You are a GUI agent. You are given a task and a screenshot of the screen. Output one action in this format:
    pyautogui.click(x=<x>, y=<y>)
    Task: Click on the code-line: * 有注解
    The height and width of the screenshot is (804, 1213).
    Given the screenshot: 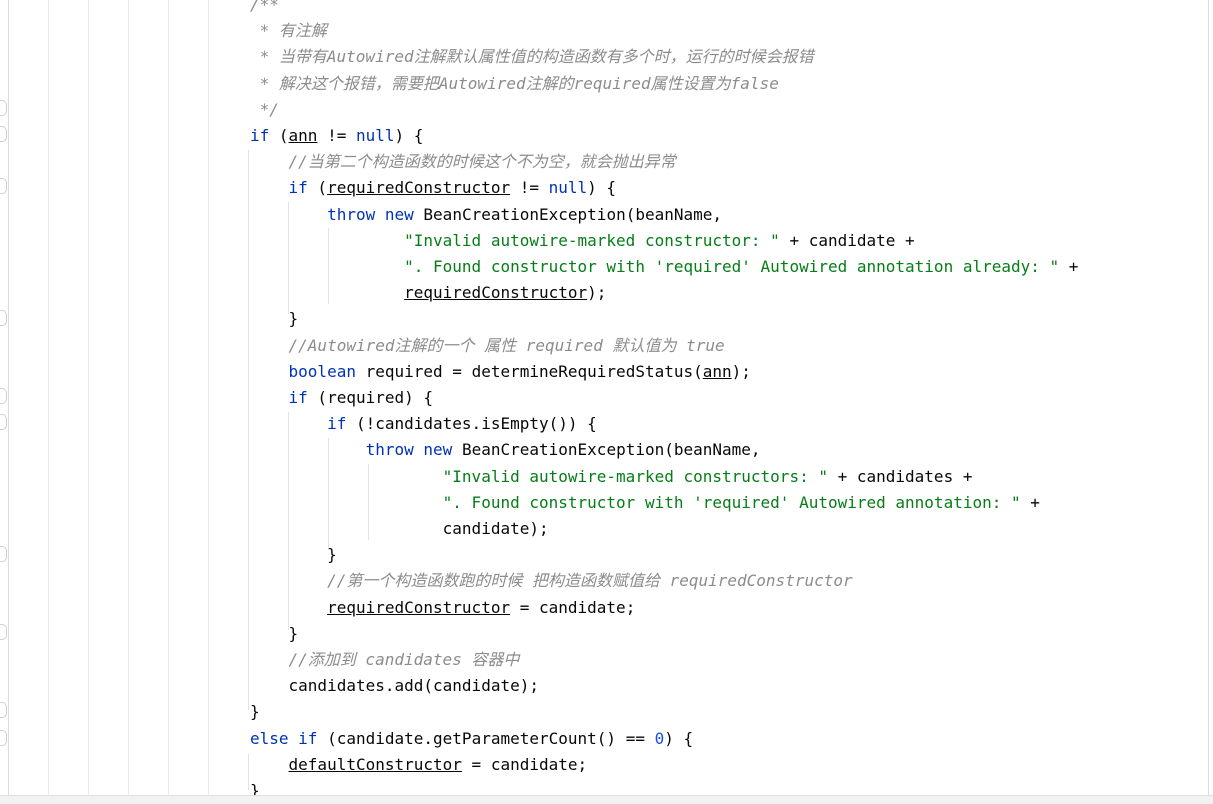 What is the action you would take?
    pyautogui.click(x=288, y=31)
    